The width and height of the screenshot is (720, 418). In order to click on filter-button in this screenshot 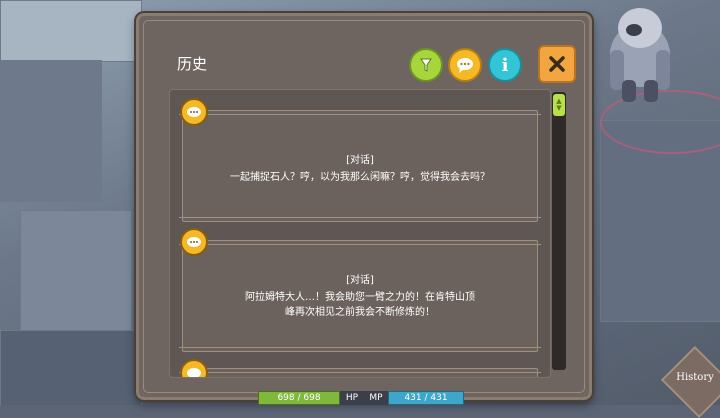, I will do `click(426, 65)`.